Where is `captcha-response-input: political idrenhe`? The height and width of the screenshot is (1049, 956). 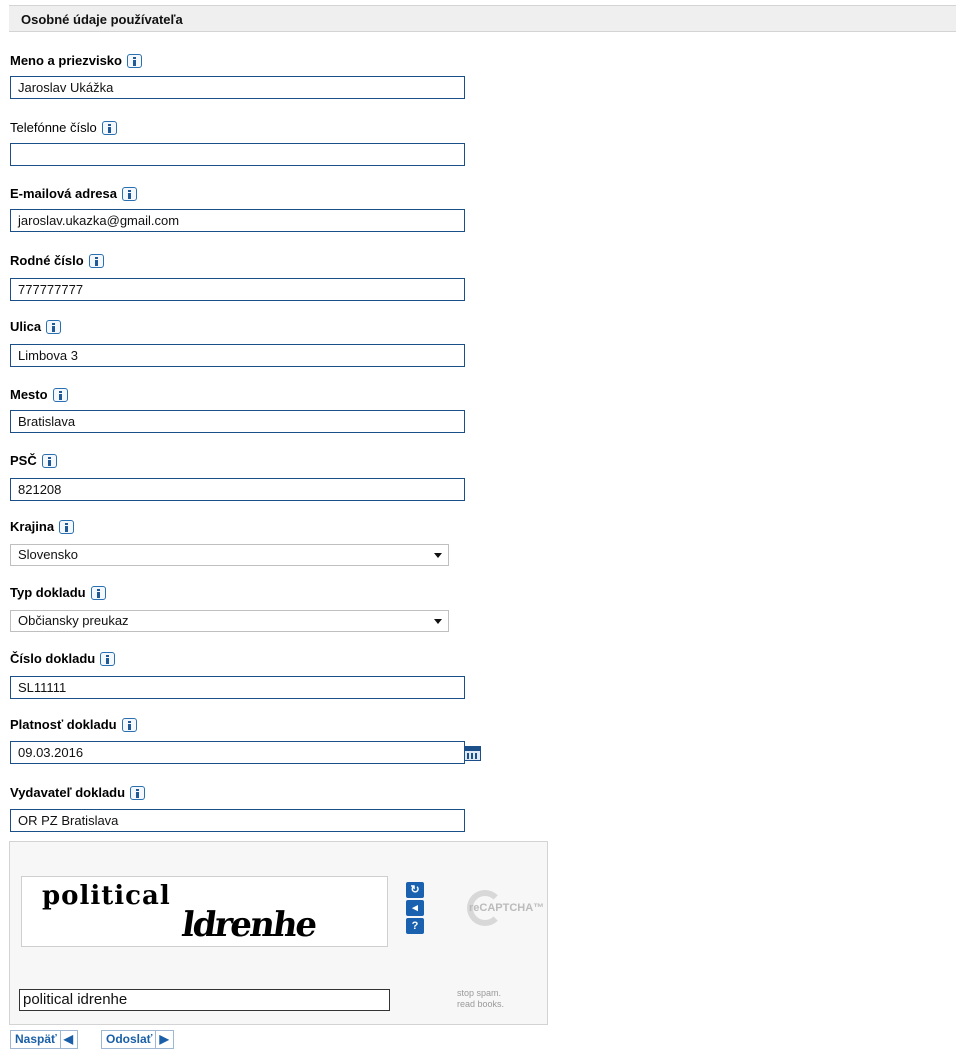
captcha-response-input: political idrenhe is located at coordinates (204, 1000).